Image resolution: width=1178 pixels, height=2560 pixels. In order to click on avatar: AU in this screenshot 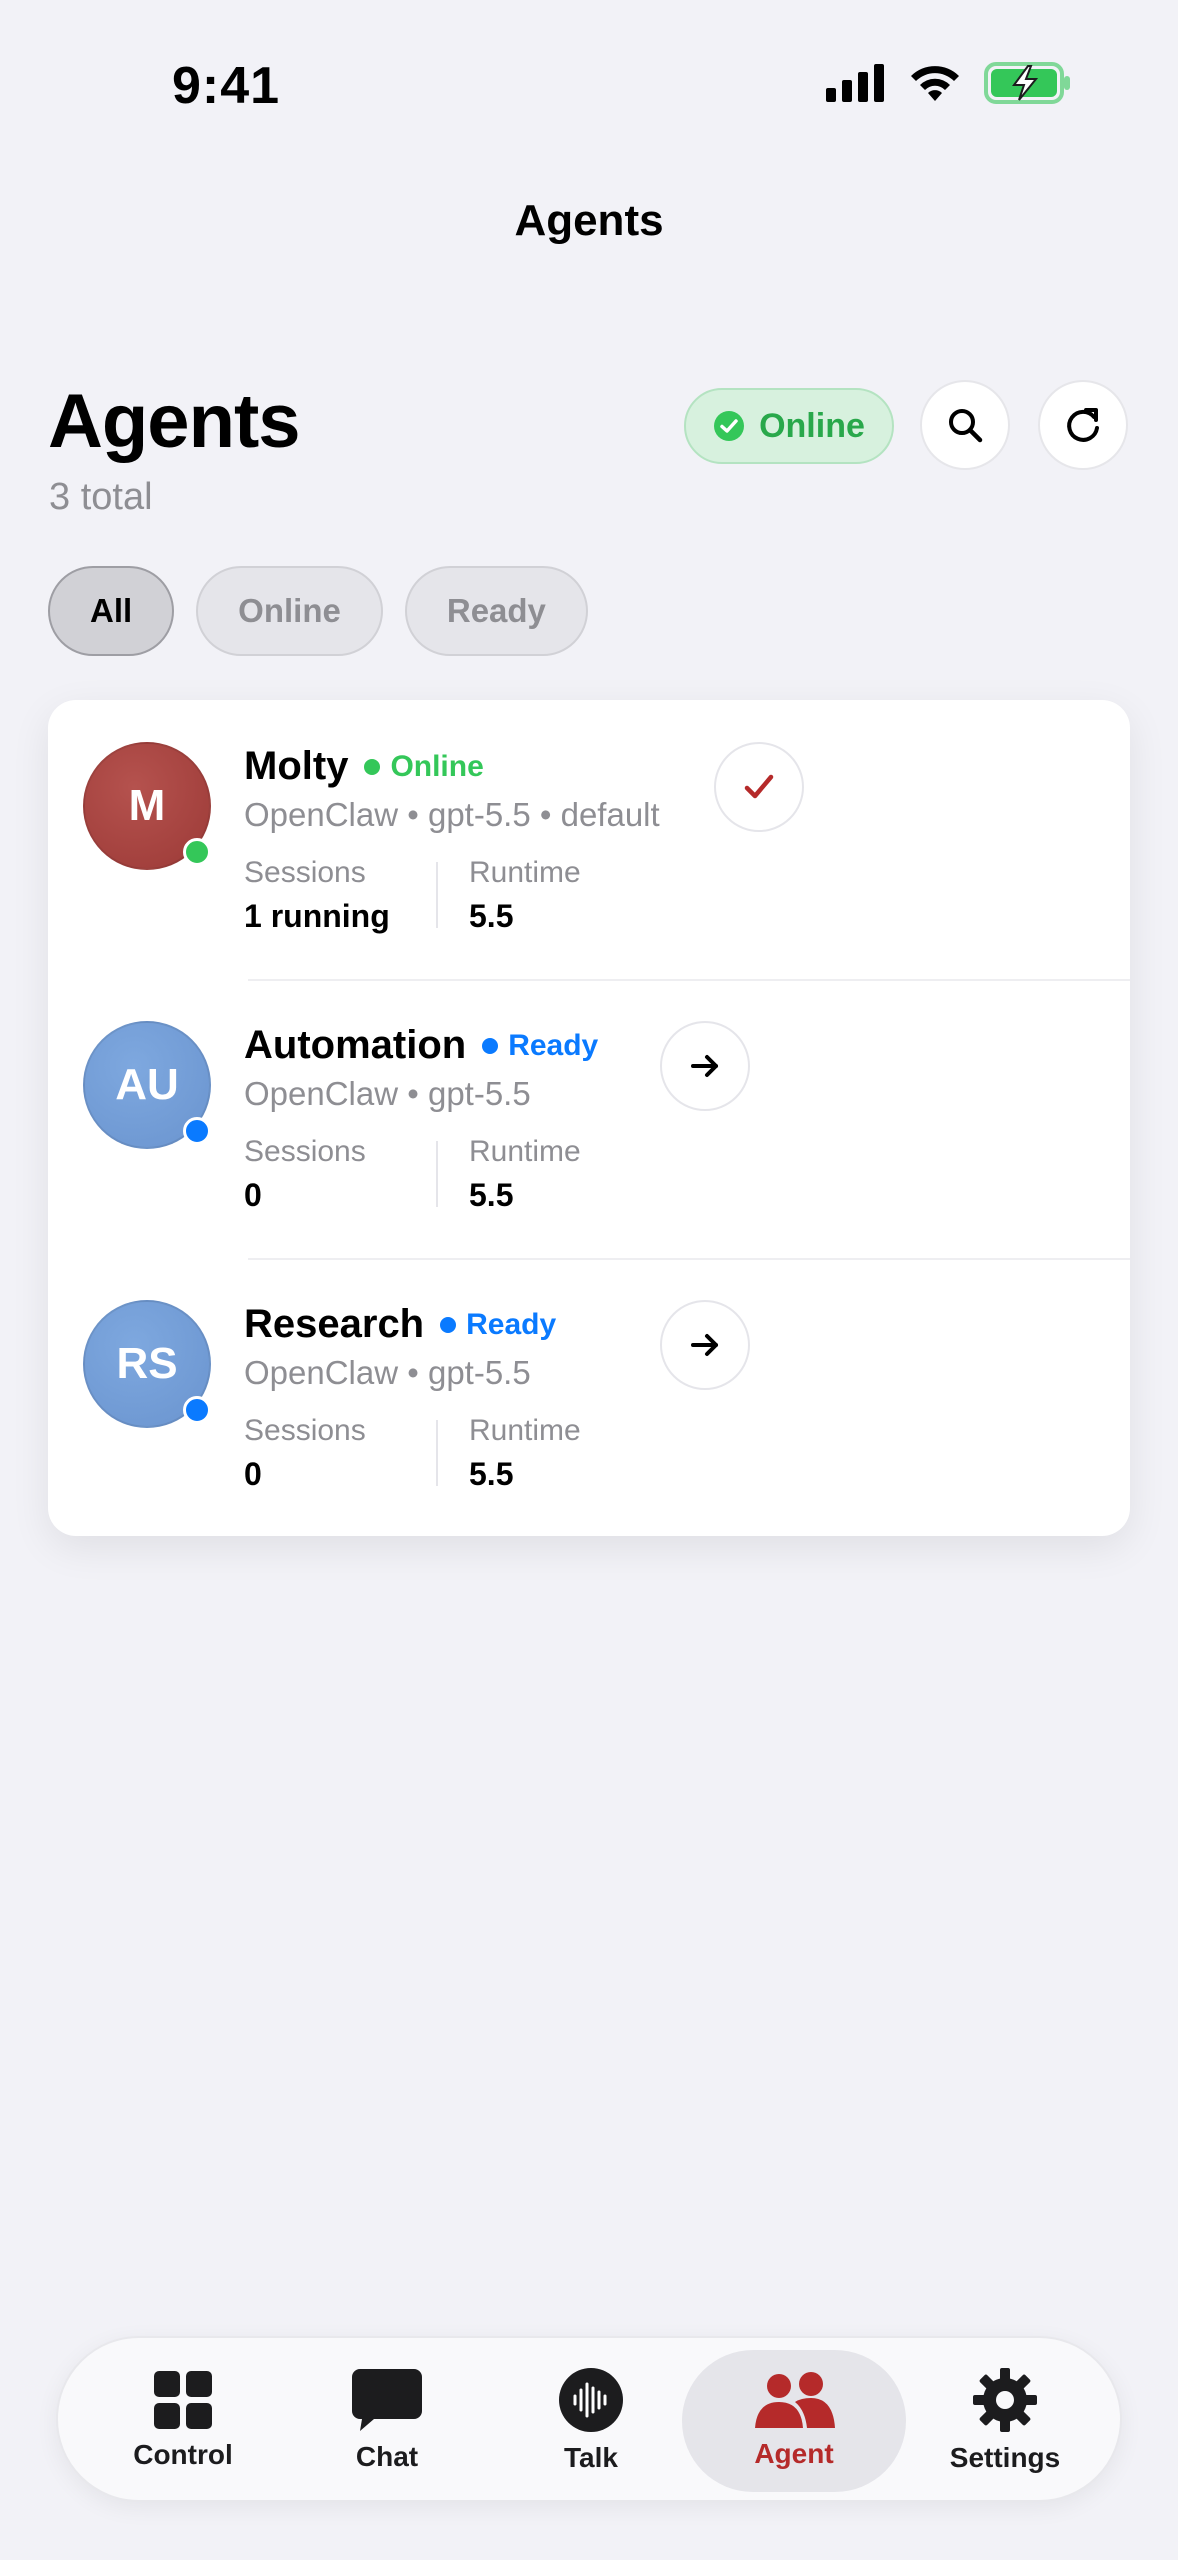, I will do `click(147, 1085)`.